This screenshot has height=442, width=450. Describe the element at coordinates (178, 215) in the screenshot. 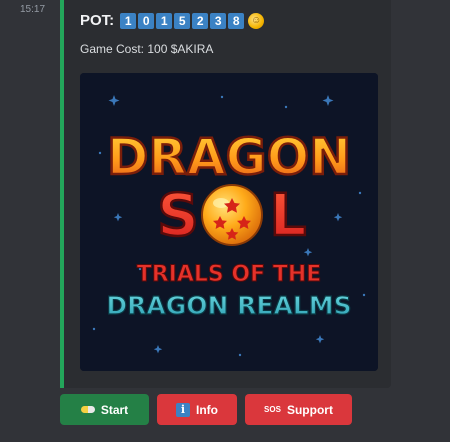

I see `banner-title-s: S` at that location.